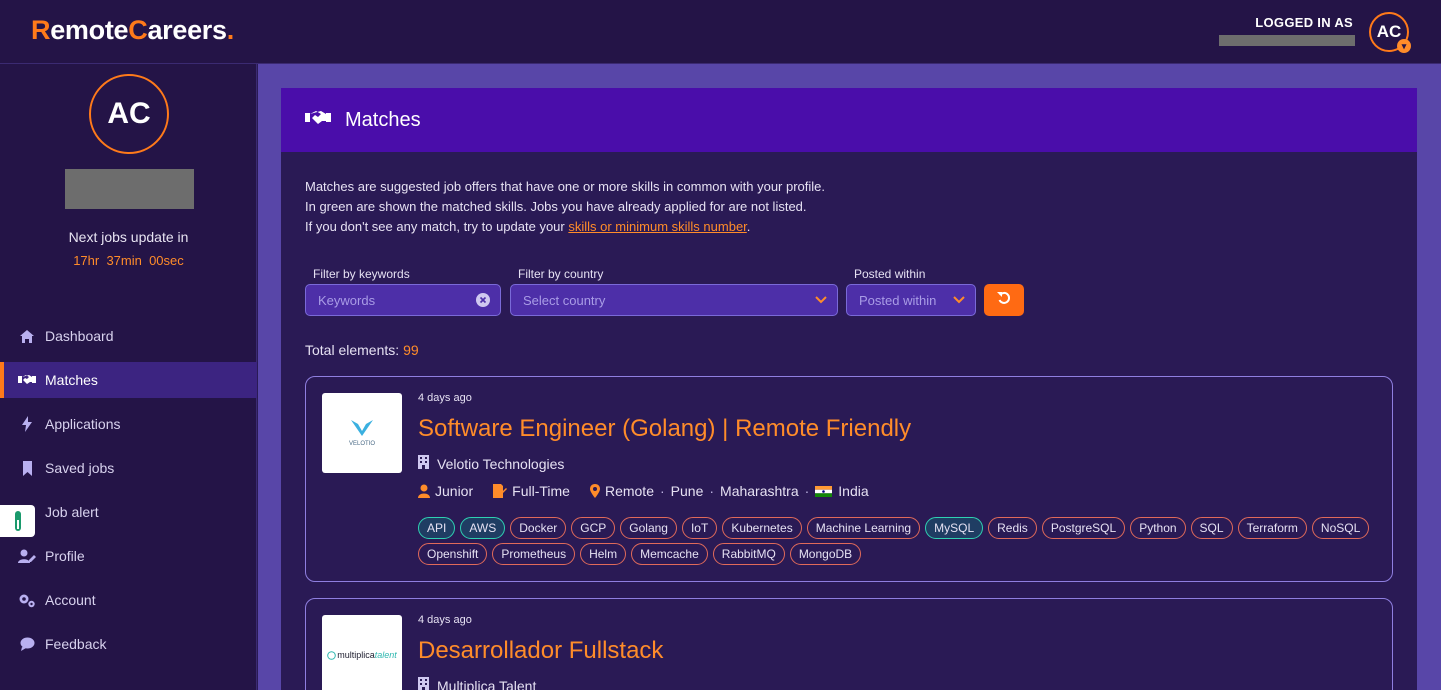 The height and width of the screenshot is (690, 1441). What do you see at coordinates (129, 113) in the screenshot?
I see `sidebar-avatar-initials: AC` at bounding box center [129, 113].